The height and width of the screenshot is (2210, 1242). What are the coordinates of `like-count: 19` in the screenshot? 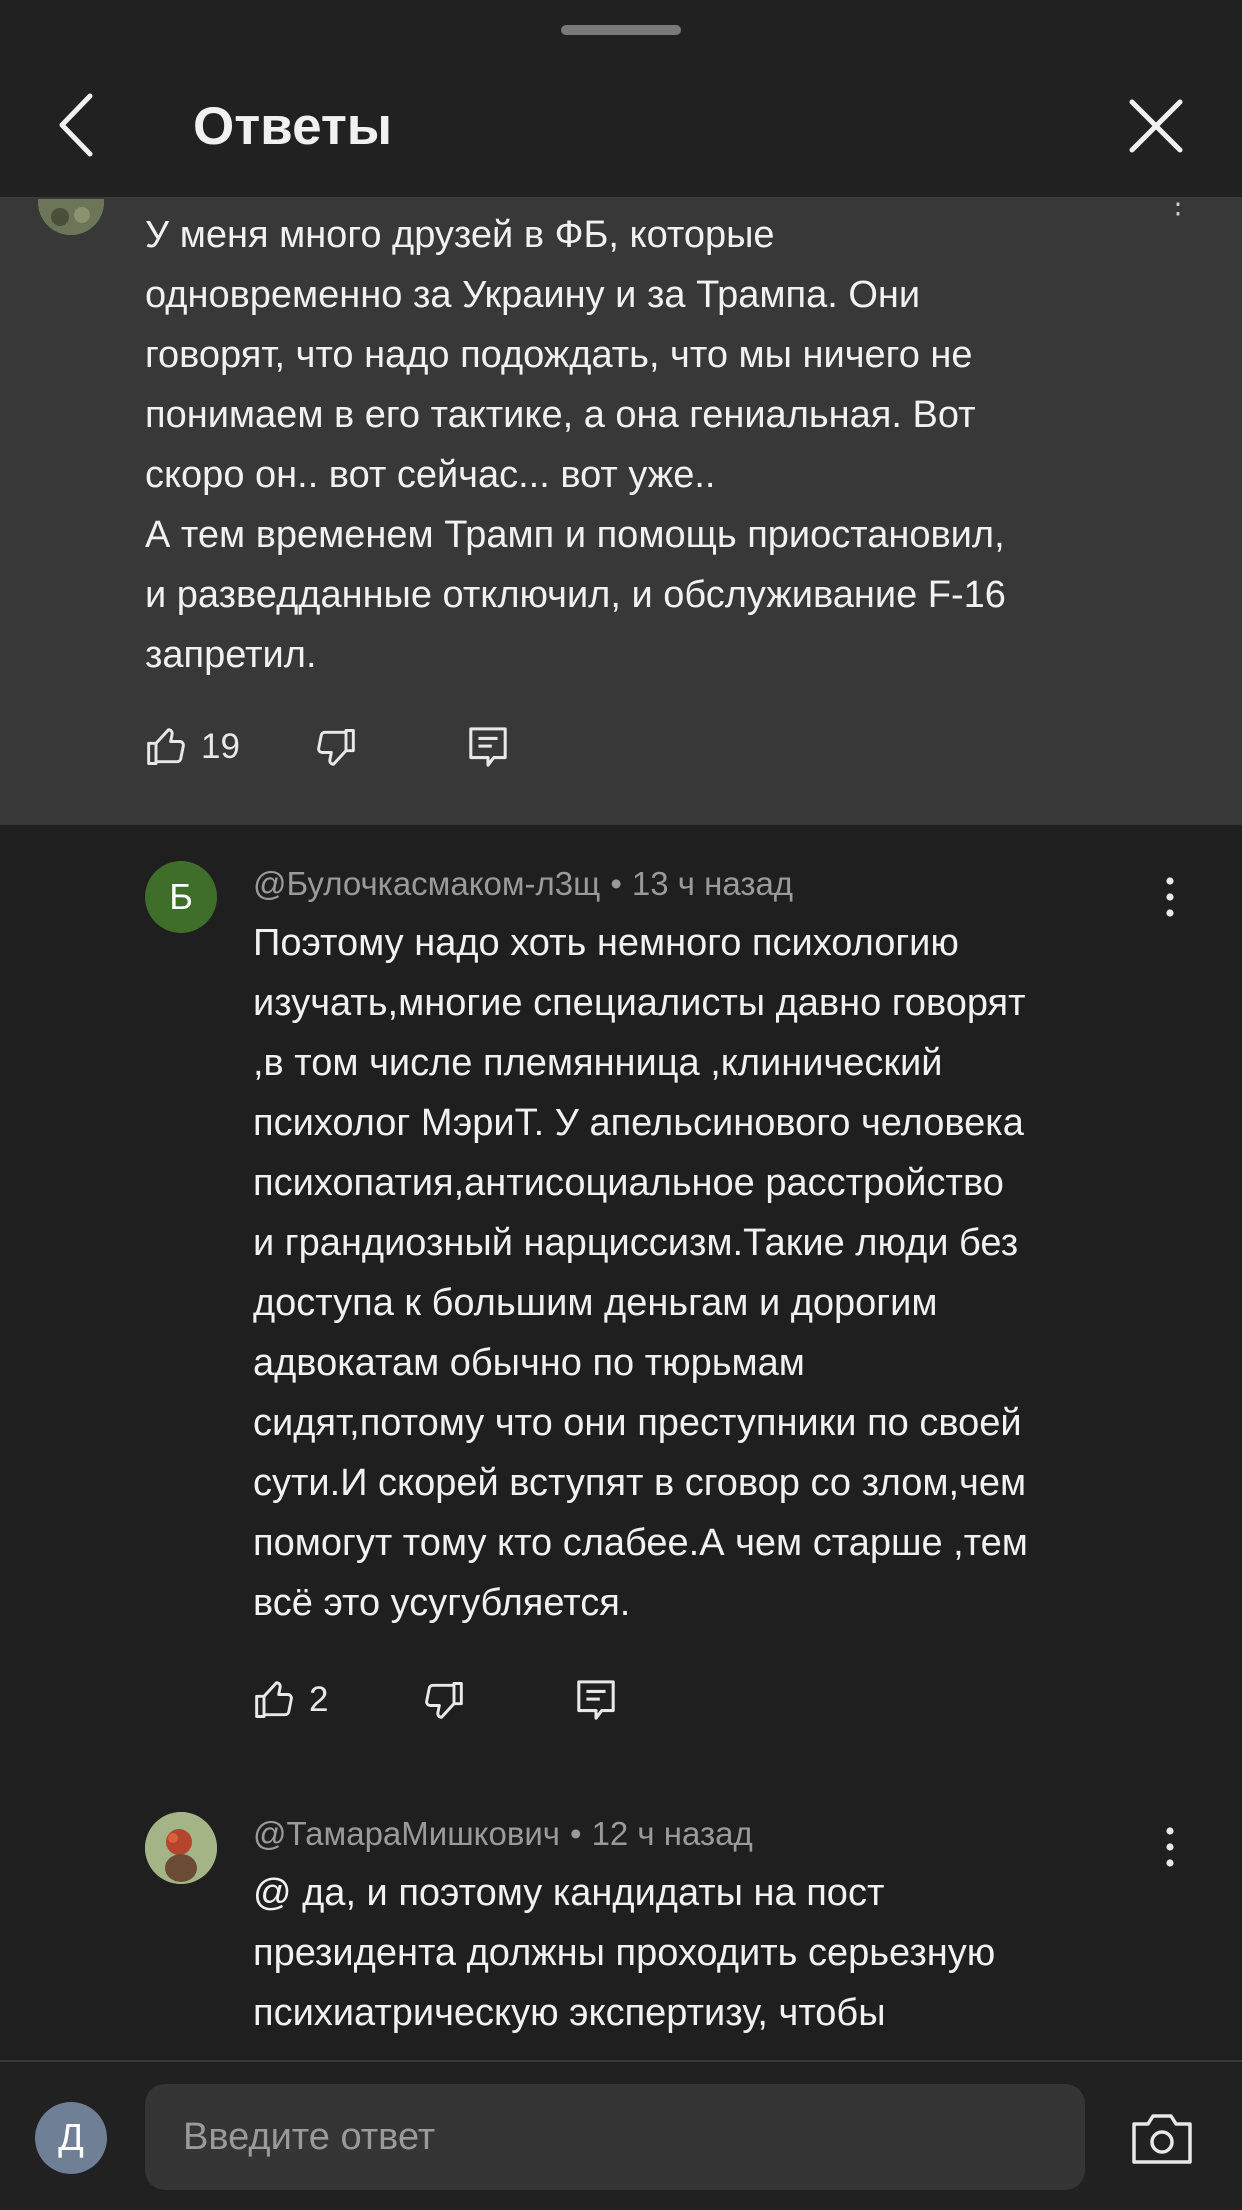 It's located at (220, 746).